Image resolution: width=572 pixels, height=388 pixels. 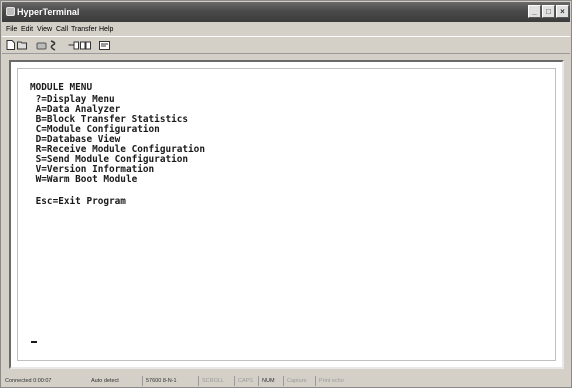 I want to click on menu-call: Call, so click(x=62, y=29).